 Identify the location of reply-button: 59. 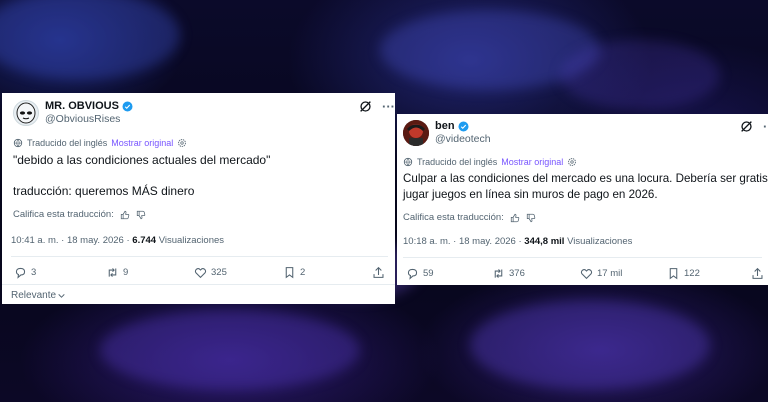
(420, 273).